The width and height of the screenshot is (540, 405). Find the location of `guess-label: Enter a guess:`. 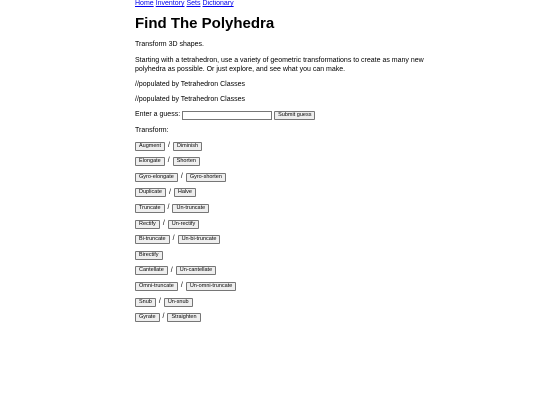

guess-label: Enter a guess: is located at coordinates (158, 114).